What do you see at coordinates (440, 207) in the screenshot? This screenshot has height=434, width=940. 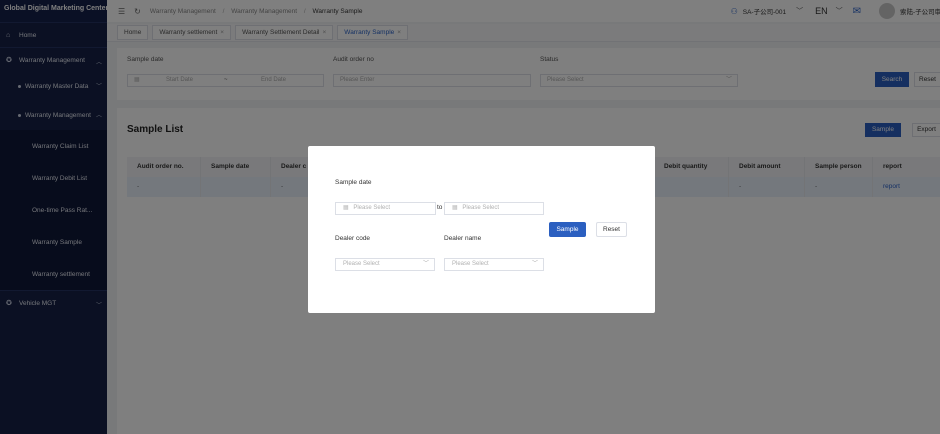 I see `to-label: to` at bounding box center [440, 207].